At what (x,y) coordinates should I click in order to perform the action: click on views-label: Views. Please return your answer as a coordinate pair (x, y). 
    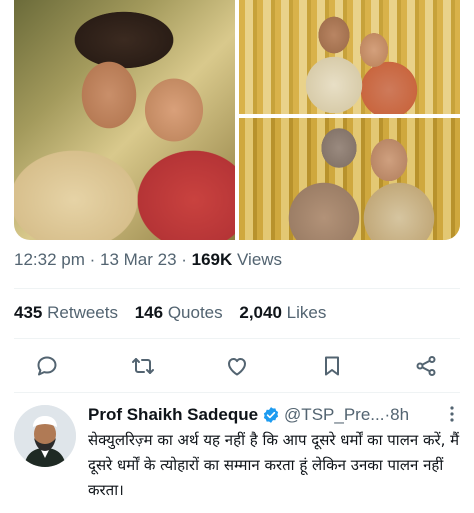
    Looking at the image, I should click on (257, 259).